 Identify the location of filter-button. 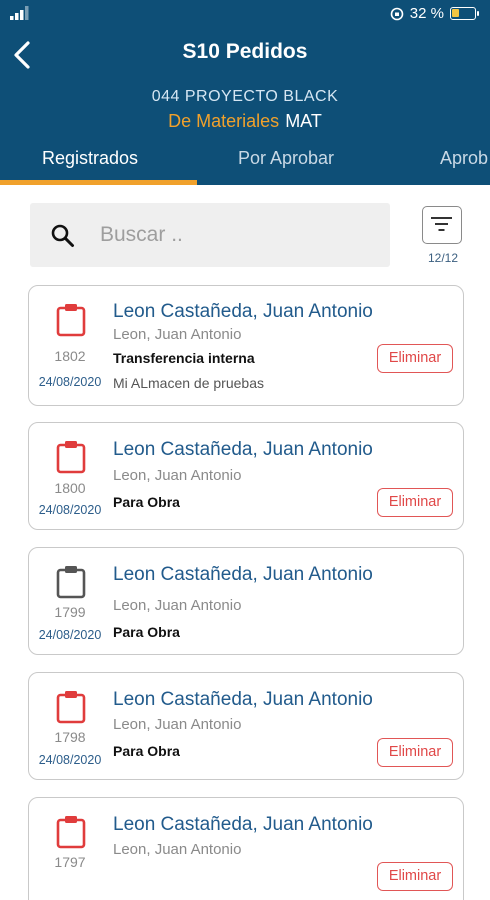
(442, 225).